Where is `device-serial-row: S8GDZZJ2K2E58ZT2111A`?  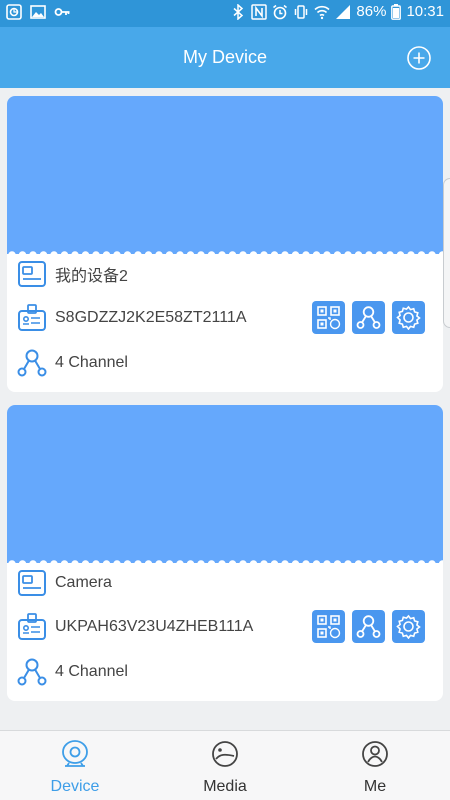
device-serial-row: S8GDZZJ2K2E58ZT2111A is located at coordinates (132, 318).